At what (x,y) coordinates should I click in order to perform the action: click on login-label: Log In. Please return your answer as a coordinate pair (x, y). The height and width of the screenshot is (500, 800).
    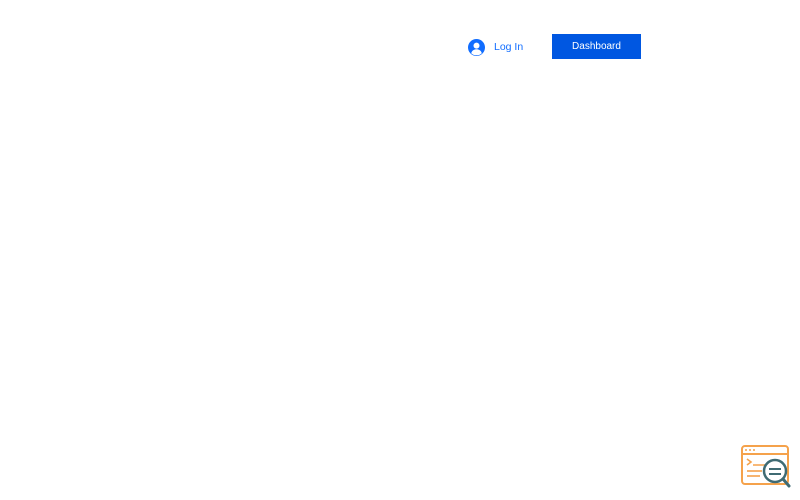
    Looking at the image, I should click on (509, 47).